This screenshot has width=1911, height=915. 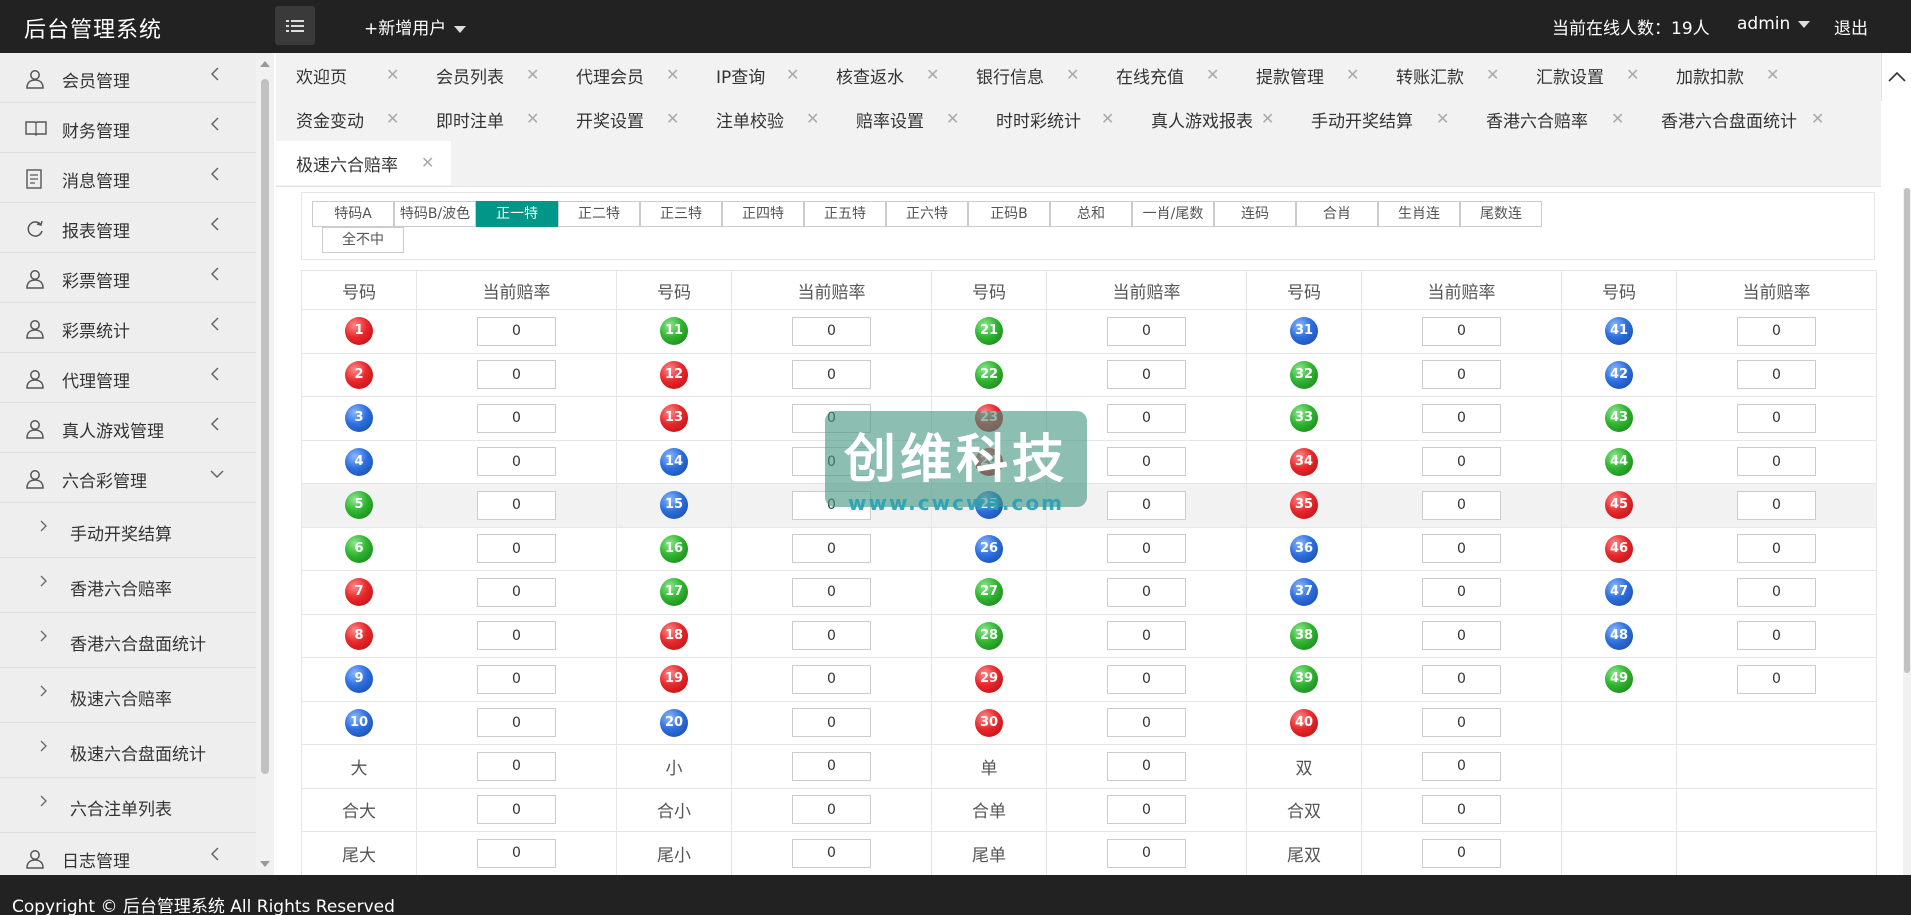 I want to click on scroll-up-icon, so click(x=265, y=64).